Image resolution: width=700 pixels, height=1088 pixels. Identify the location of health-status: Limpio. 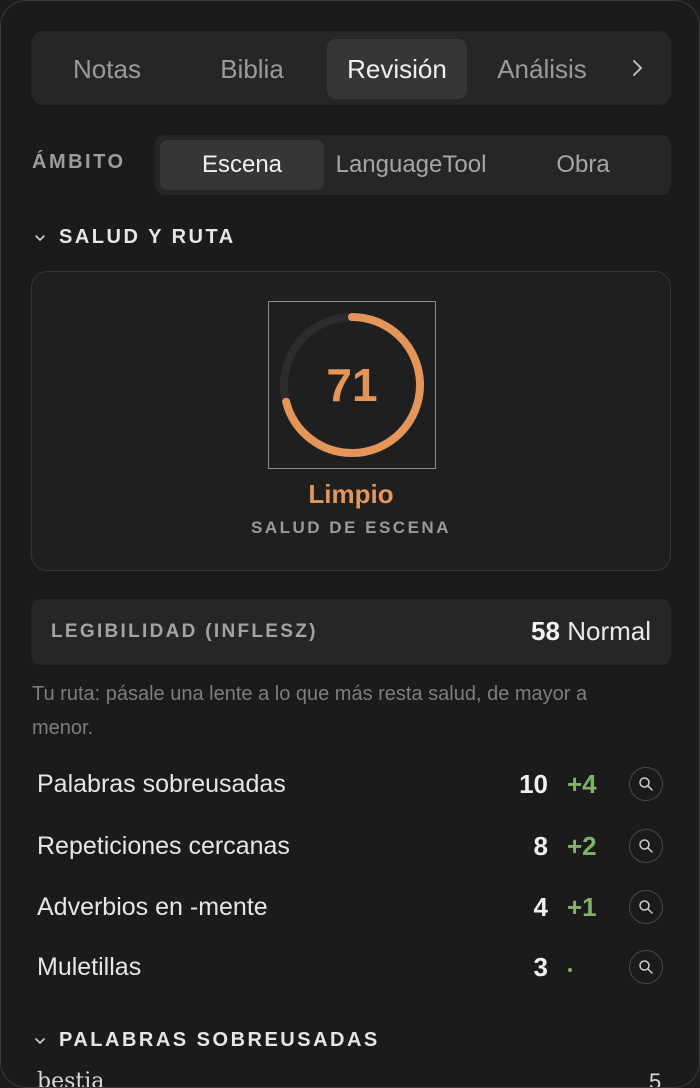
(351, 494).